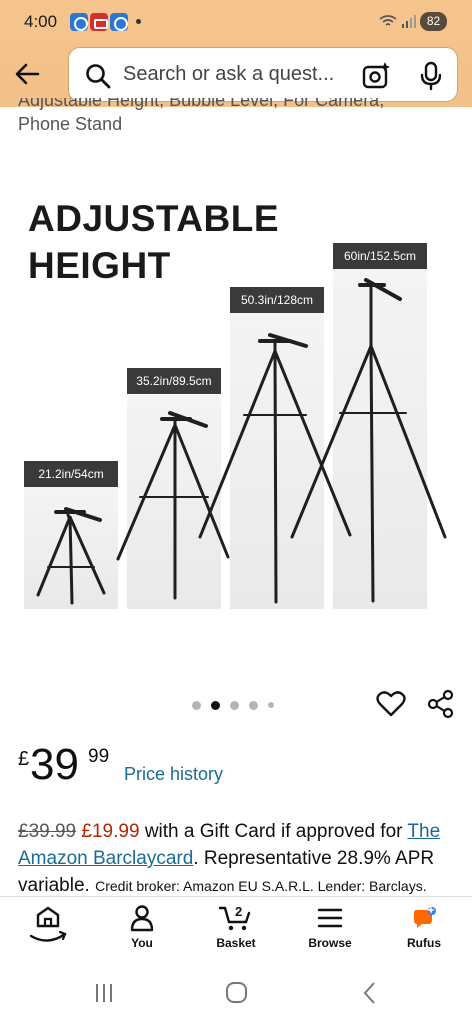 This screenshot has height=1024, width=472. What do you see at coordinates (28, 74) in the screenshot?
I see `back-arrow-icon` at bounding box center [28, 74].